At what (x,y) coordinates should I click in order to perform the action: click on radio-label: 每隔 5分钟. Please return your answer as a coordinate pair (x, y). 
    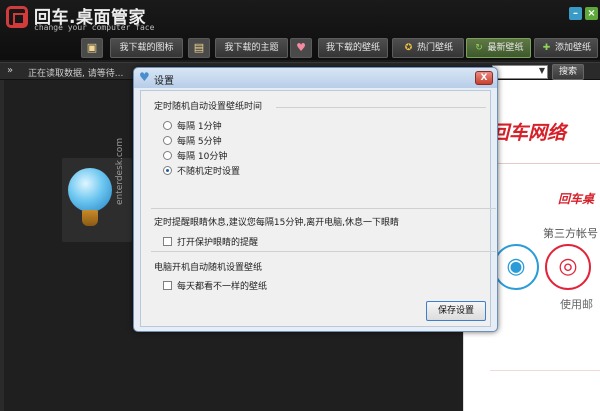
    Looking at the image, I should click on (199, 142).